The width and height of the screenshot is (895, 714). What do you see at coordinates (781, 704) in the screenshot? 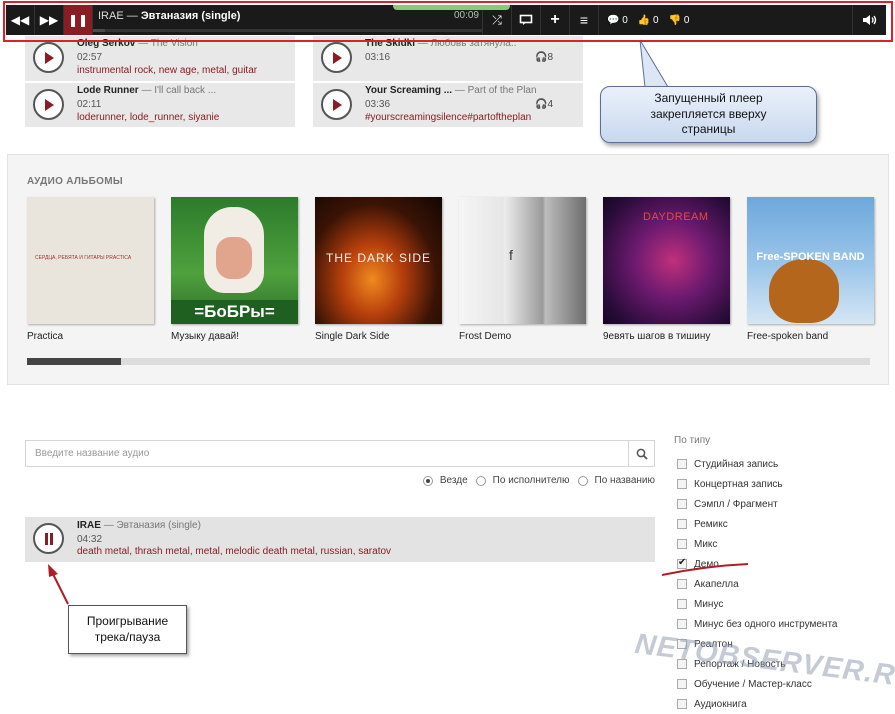
I see `filter-item: Аудиокнига` at bounding box center [781, 704].